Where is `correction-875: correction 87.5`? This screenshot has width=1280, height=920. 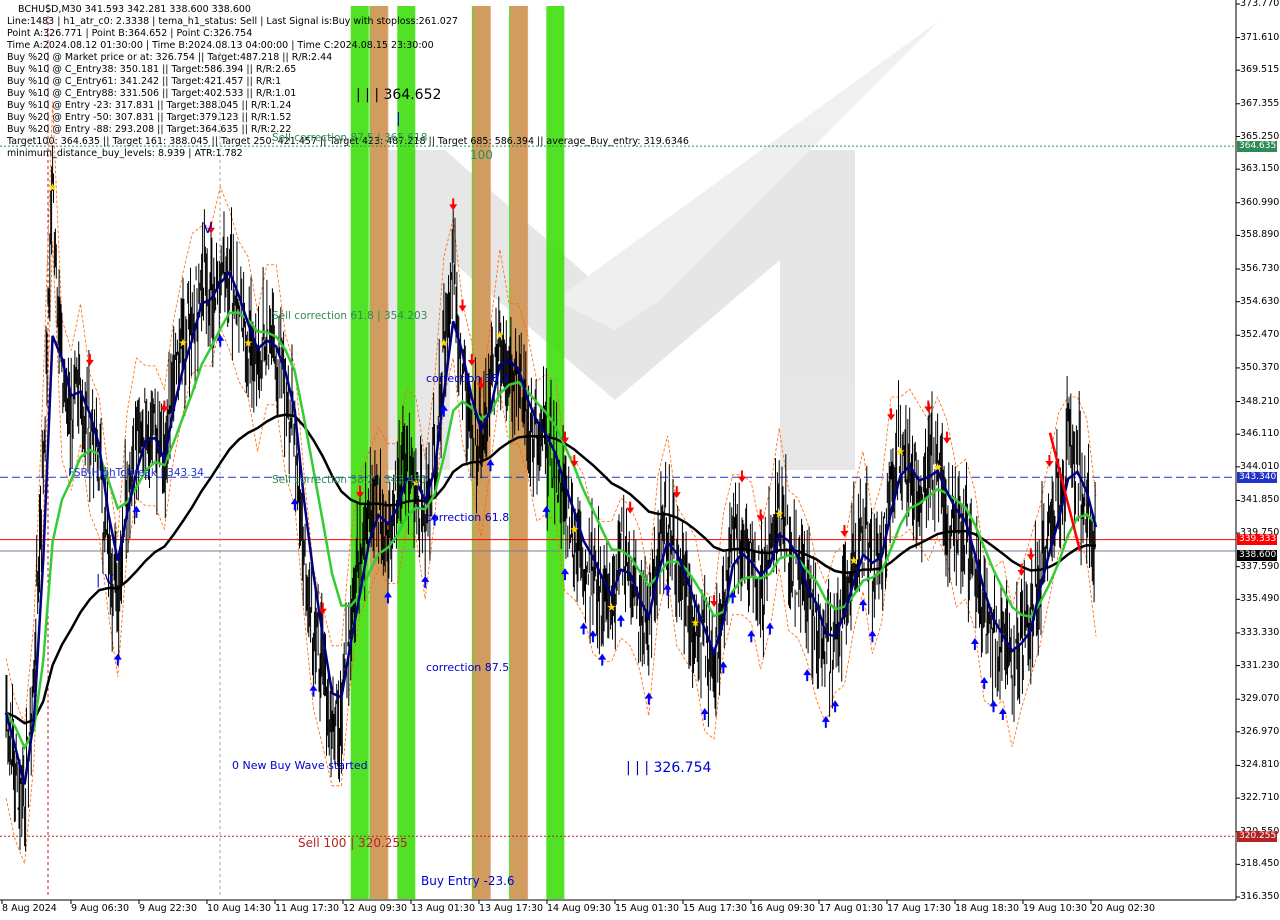 correction-875: correction 87.5 is located at coordinates (468, 667).